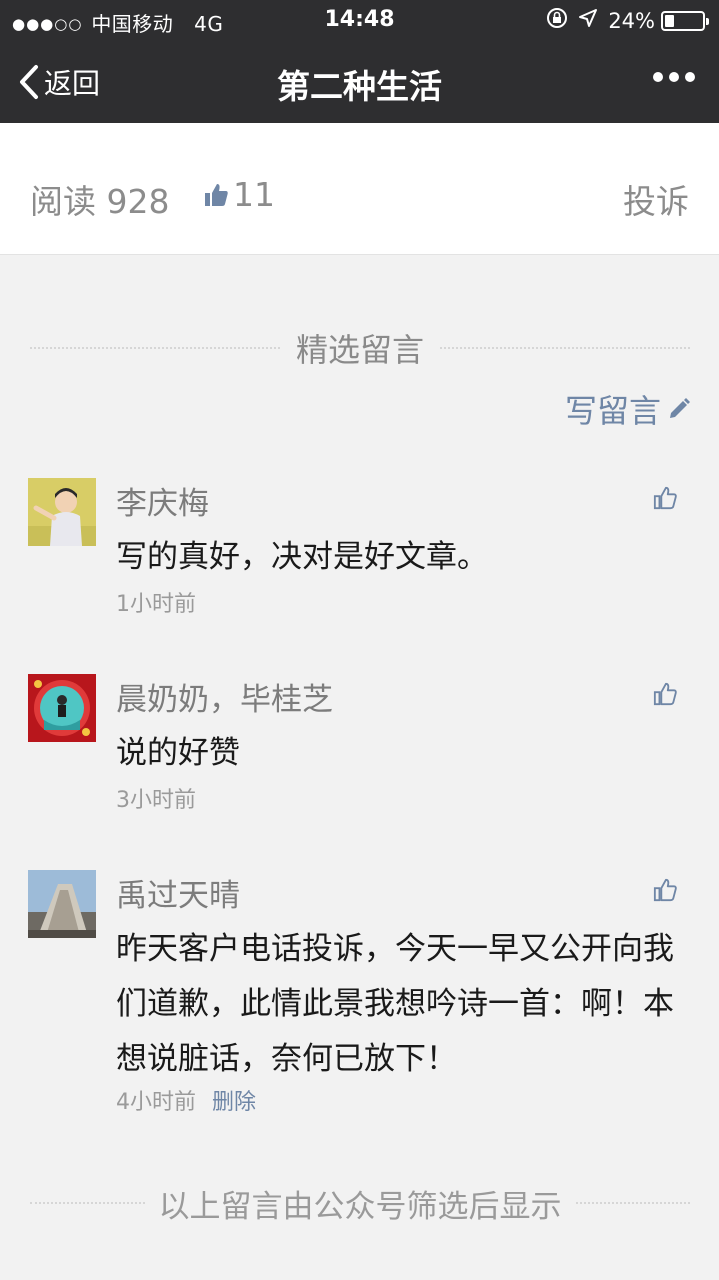 This screenshot has width=719, height=1280. I want to click on page-title: 第二种生活, so click(359, 86).